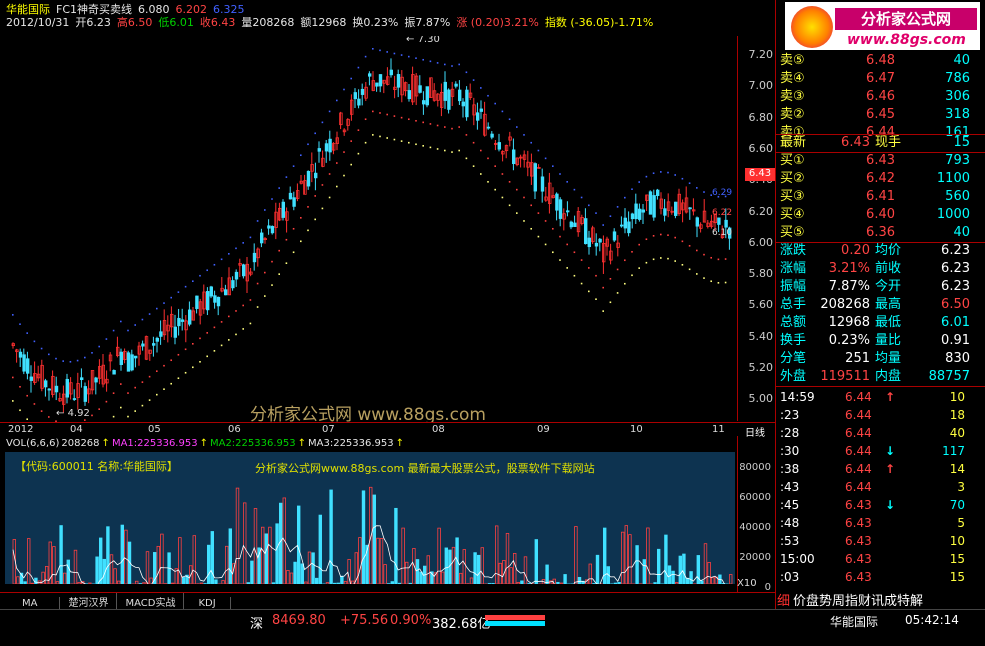  I want to click on volume-label: 量208268, so click(268, 22).